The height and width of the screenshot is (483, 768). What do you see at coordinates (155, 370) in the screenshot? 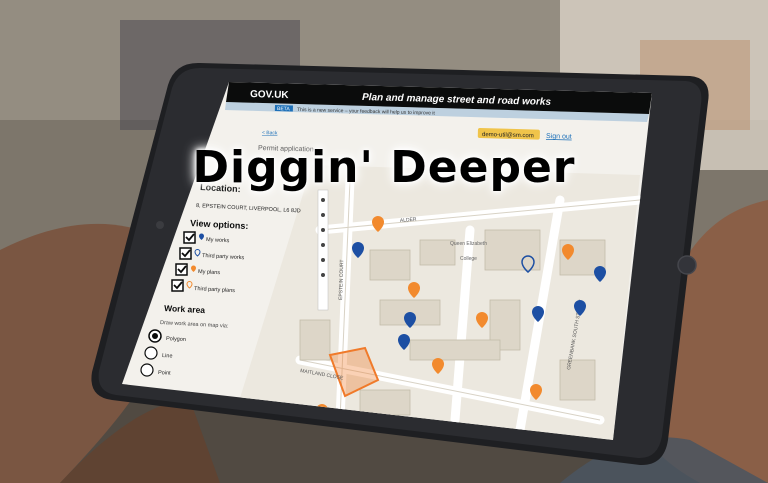
I see `work-area-option-point: Point` at bounding box center [155, 370].